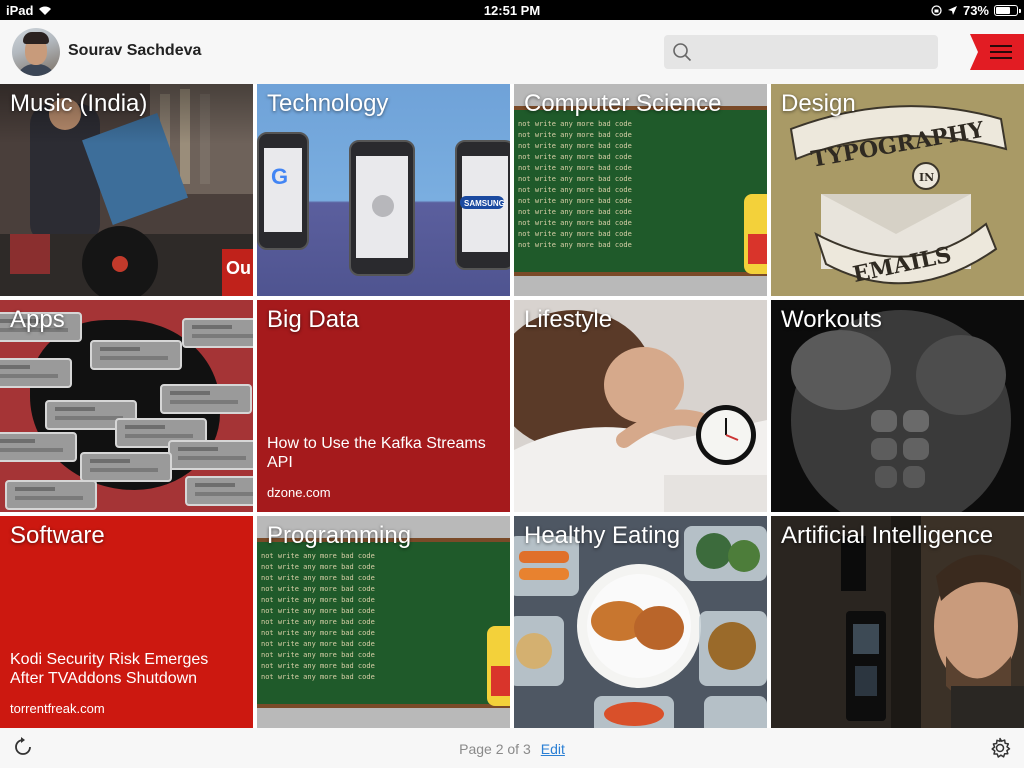 The height and width of the screenshot is (768, 1024). Describe the element at coordinates (936, 10) in the screenshot. I see `rotation-lock-icon` at that location.